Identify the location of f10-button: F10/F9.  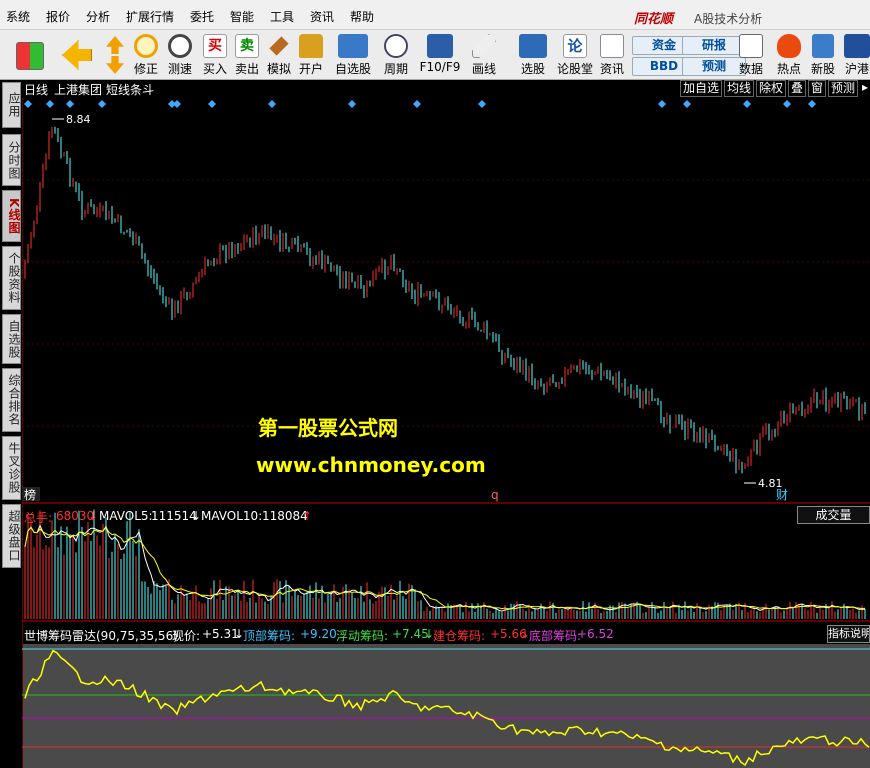
(440, 55).